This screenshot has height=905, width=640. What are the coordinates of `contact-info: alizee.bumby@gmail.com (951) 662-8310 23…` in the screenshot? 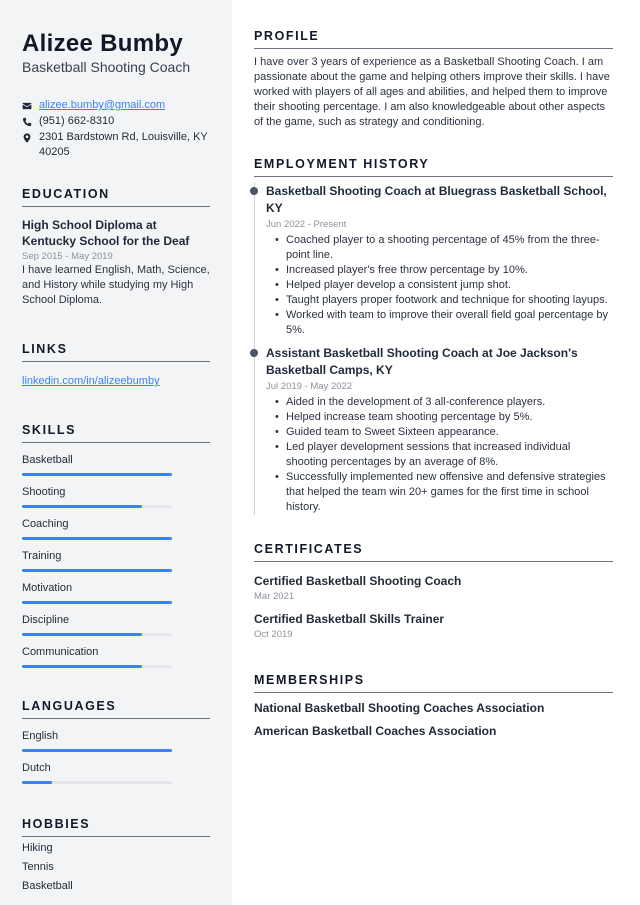 It's located at (116, 129).